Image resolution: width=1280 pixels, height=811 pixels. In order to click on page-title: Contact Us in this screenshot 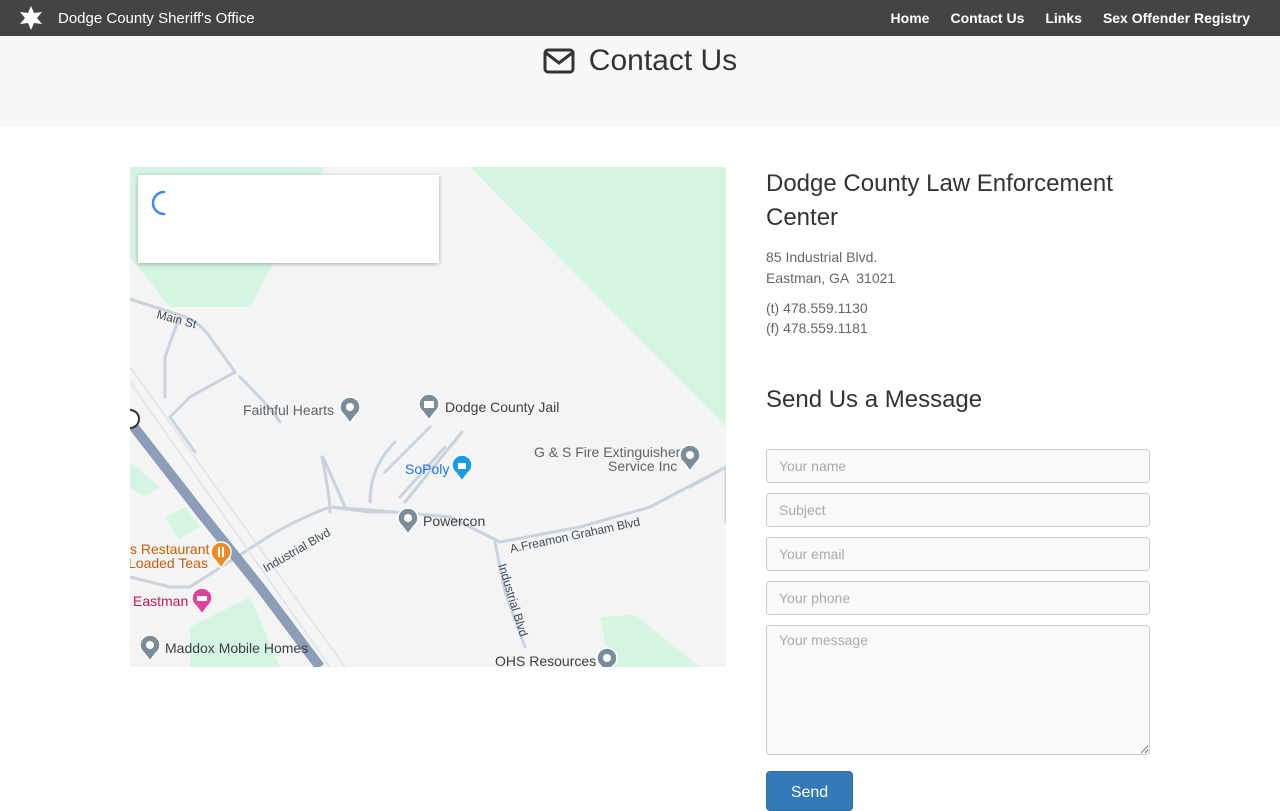, I will do `click(663, 60)`.